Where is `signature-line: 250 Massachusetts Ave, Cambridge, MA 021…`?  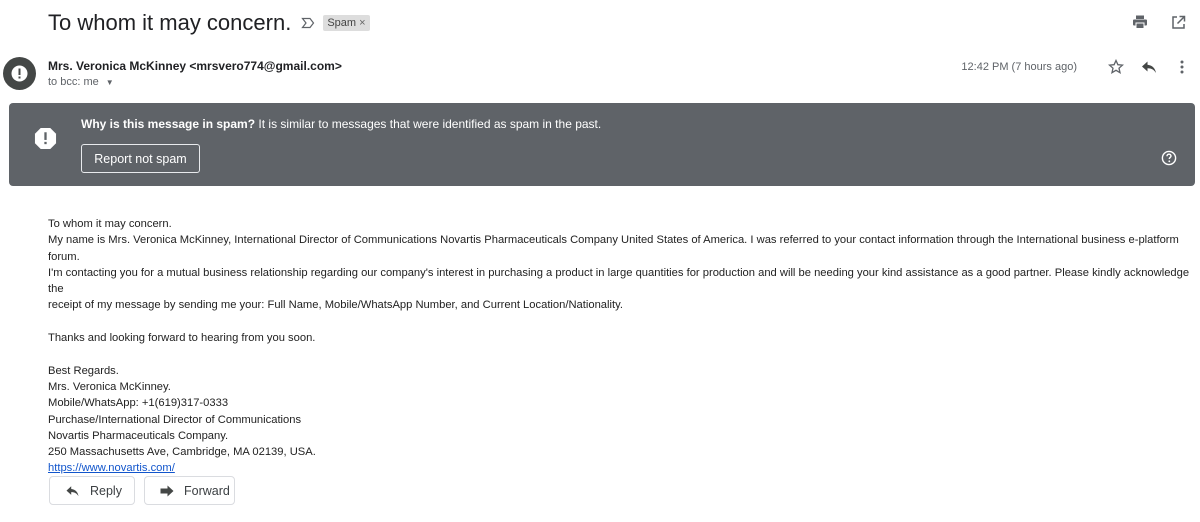
signature-line: 250 Massachusetts Ave, Cambridge, MA 021… is located at coordinates (182, 452).